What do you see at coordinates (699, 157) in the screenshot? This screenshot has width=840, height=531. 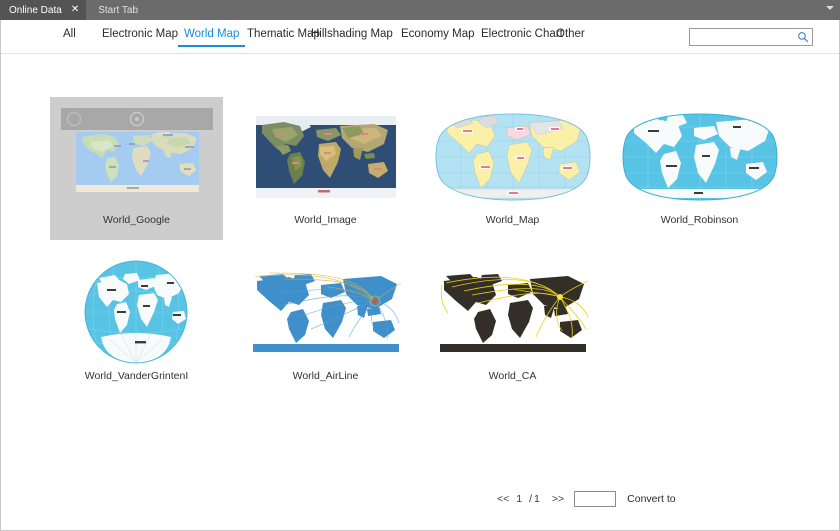 I see `thumbnail-world-robinson` at bounding box center [699, 157].